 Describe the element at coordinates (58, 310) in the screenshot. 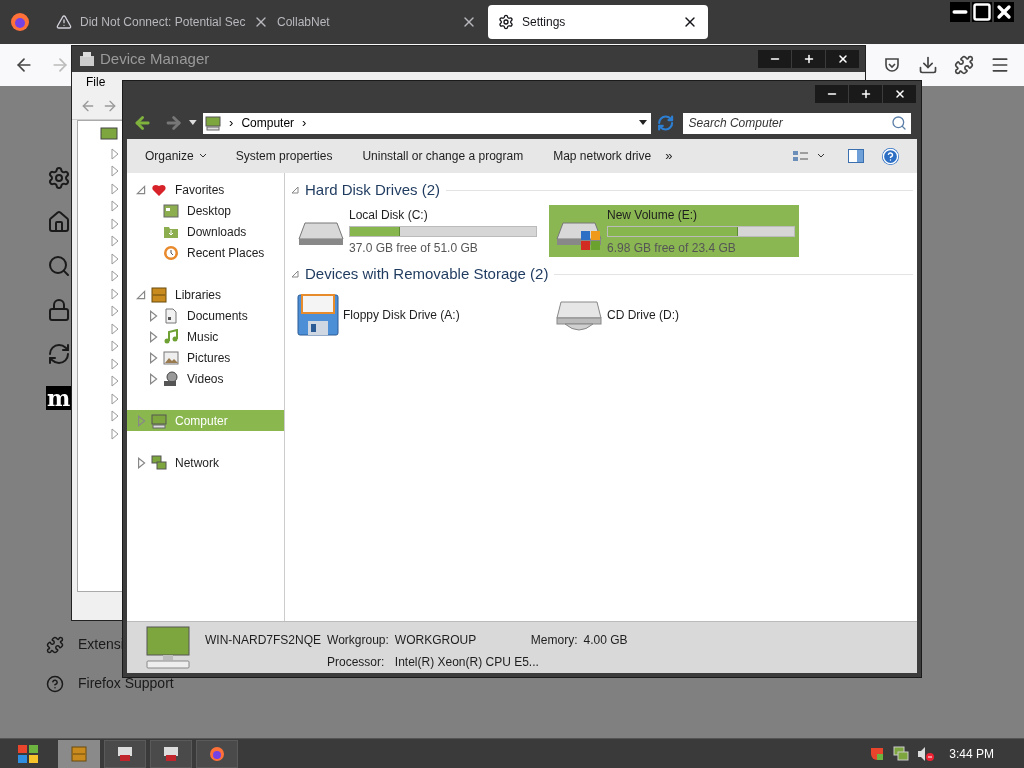

I see `lock-icon` at that location.